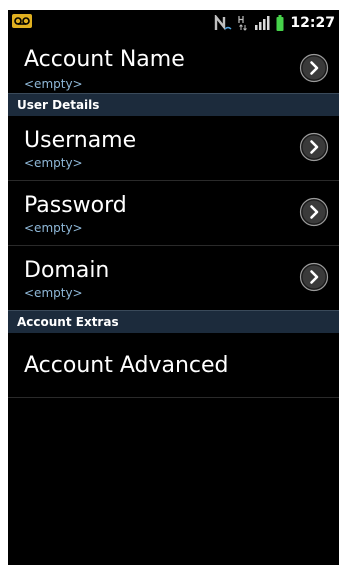 The image size is (341, 565). Describe the element at coordinates (173, 213) in the screenshot. I see `pref-password: Password <empty>` at that location.